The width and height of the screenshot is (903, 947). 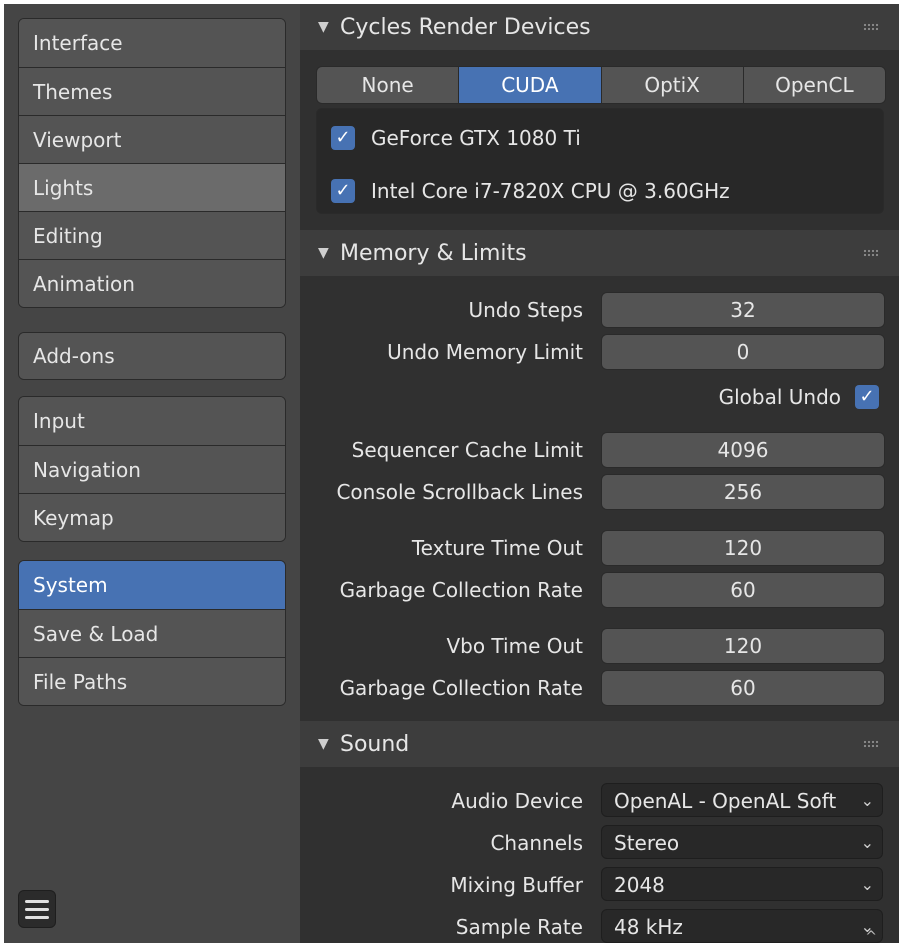 What do you see at coordinates (152, 283) in the screenshot?
I see `sidebar-item-animation: Animation` at bounding box center [152, 283].